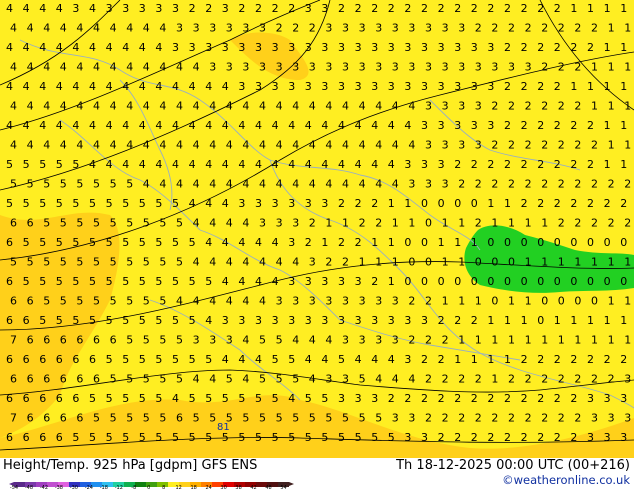  What do you see at coordinates (88, 488) in the screenshot?
I see `color-scale-label: -24` at bounding box center [88, 488].